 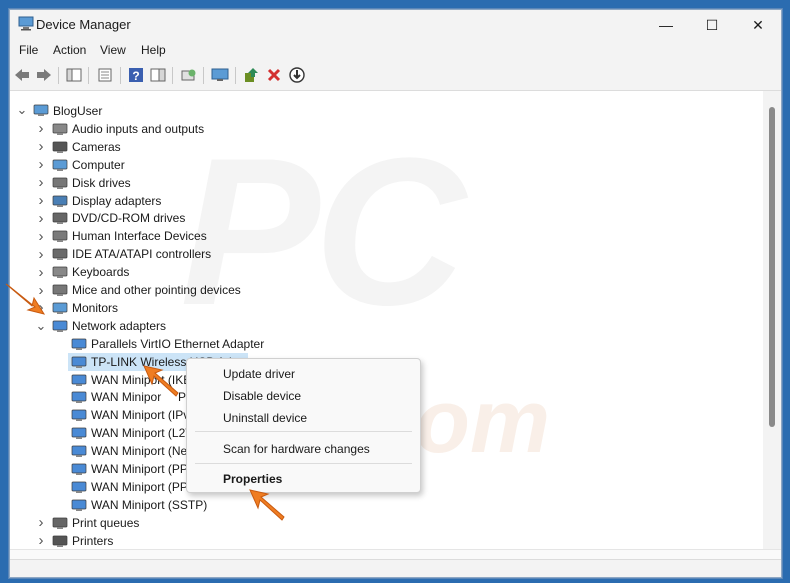 What do you see at coordinates (95, 308) in the screenshot?
I see `category-monitors: Monitors` at bounding box center [95, 308].